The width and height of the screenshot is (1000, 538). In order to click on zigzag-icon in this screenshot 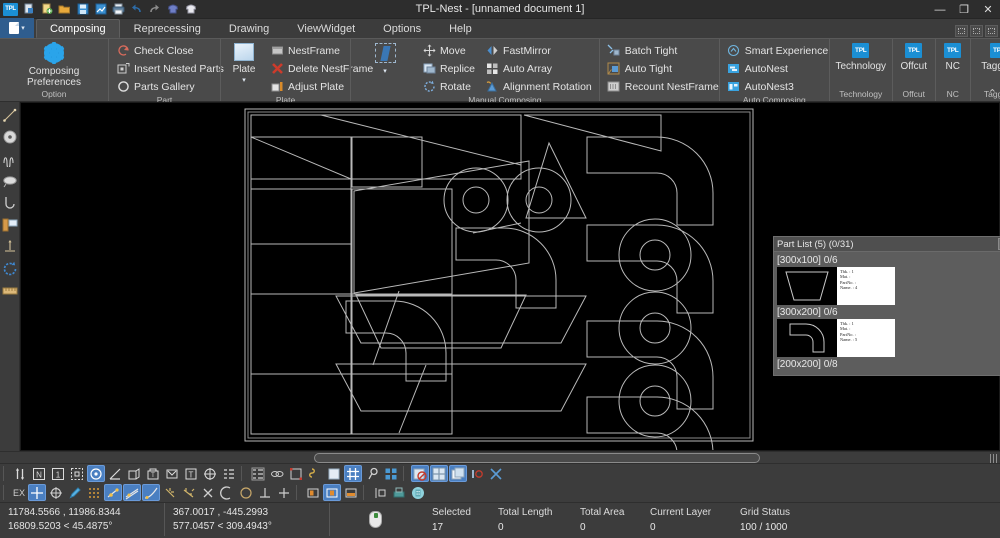, I will do `click(315, 473)`.